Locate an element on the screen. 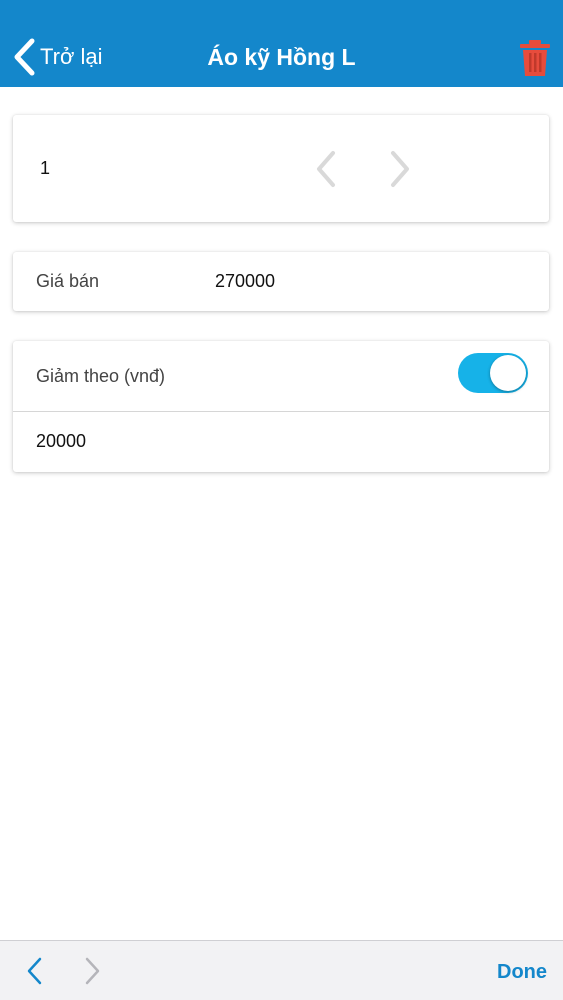 Image resolution: width=563 pixels, height=1000 pixels. quantity-next-button is located at coordinates (400, 169).